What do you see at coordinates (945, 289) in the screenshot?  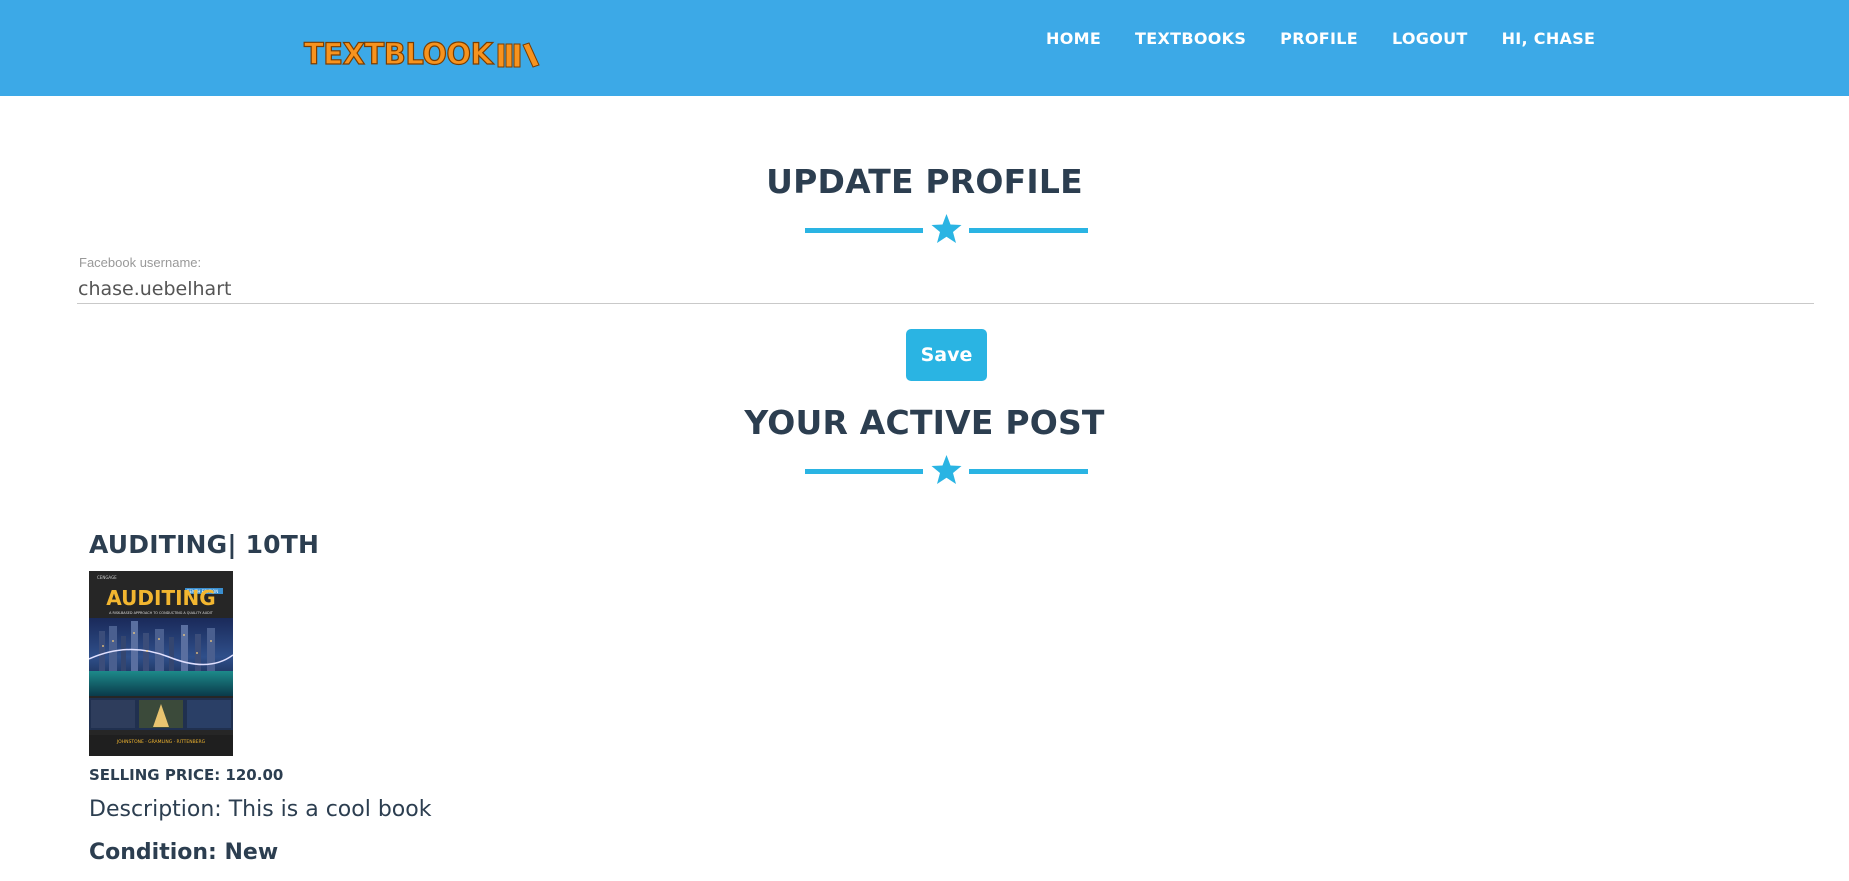 I see `facebook-username-input` at bounding box center [945, 289].